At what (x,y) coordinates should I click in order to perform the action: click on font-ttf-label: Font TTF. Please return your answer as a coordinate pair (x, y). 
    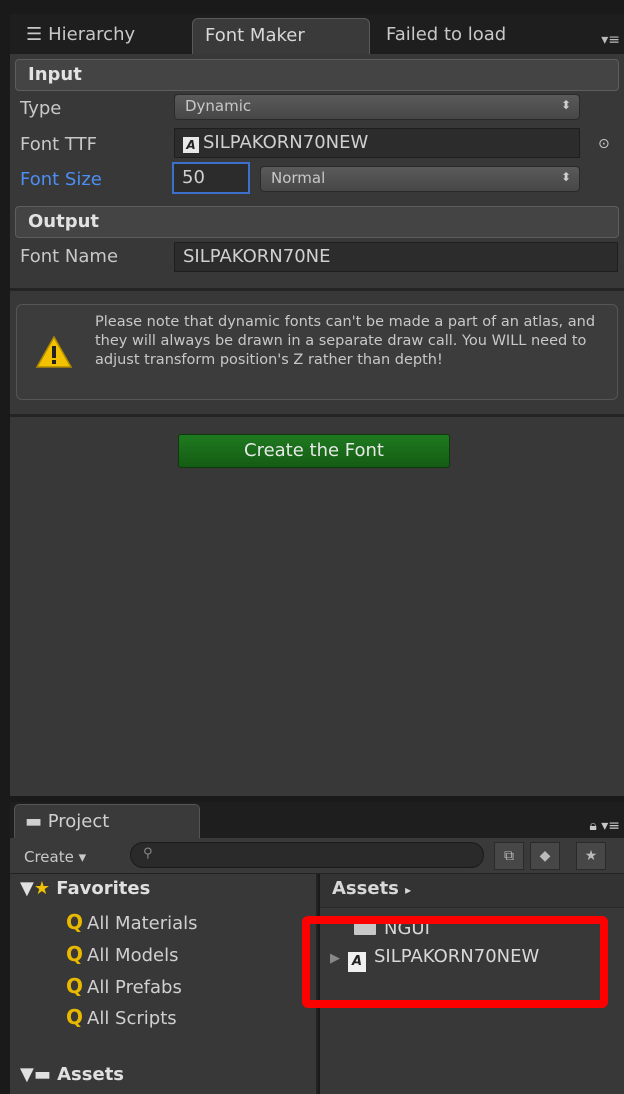
    Looking at the image, I should click on (58, 144).